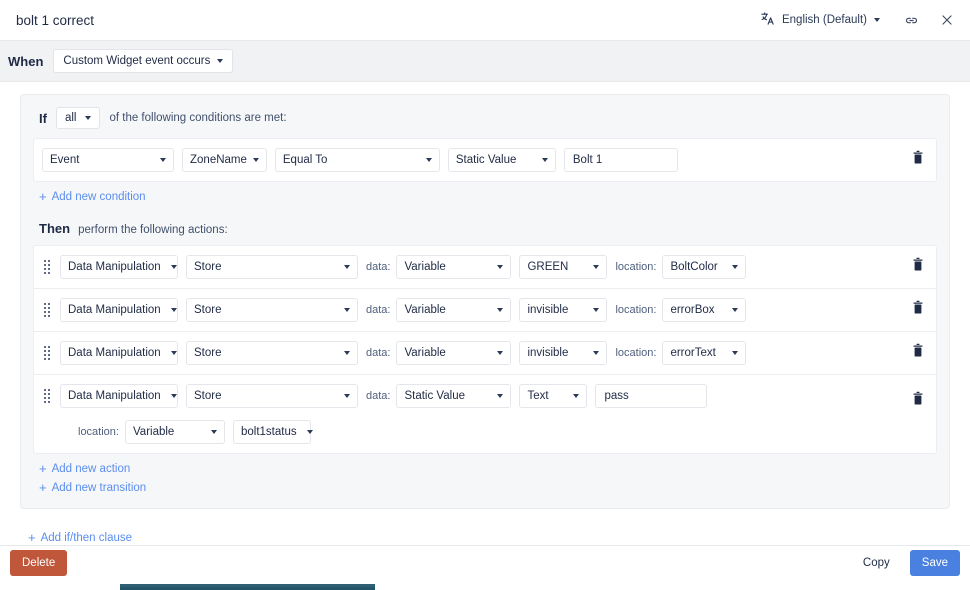 Image resolution: width=970 pixels, height=590 pixels. Describe the element at coordinates (137, 61) in the screenshot. I see `when-trigger-value: Custom Widget event occurs` at that location.